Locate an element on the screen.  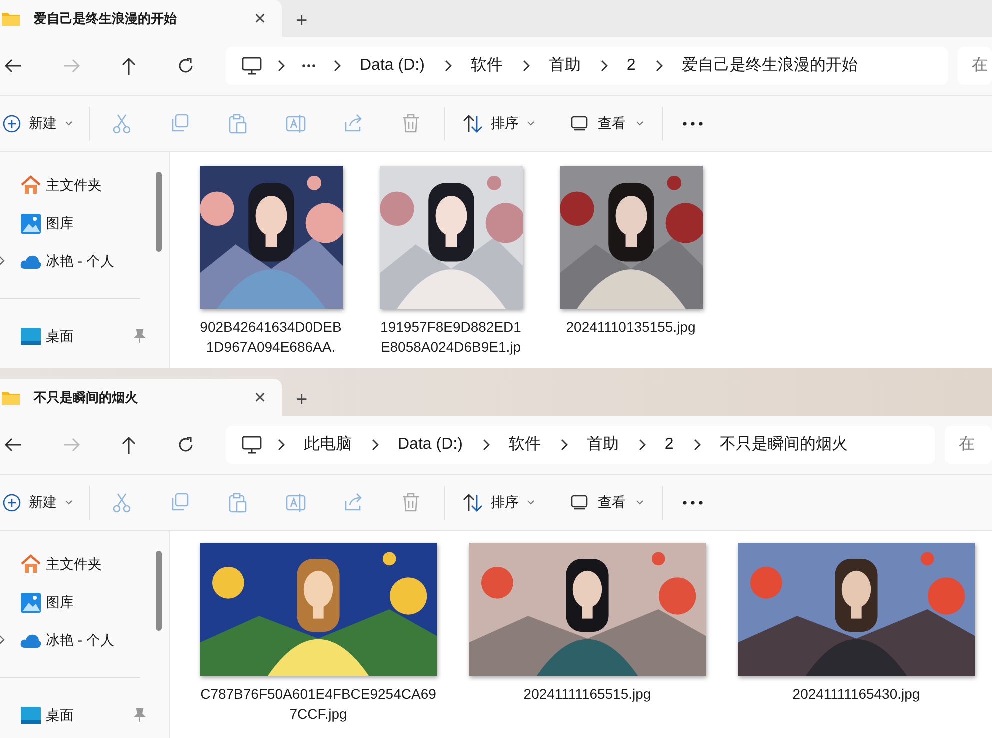
file-name: 191957F8E9D882ED1E8058A024D6B9E1.jp is located at coordinates (451, 337).